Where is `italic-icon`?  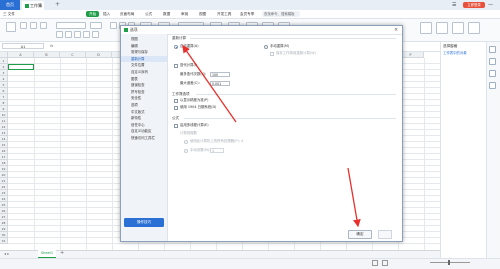
italic-icon is located at coordinates (68, 34).